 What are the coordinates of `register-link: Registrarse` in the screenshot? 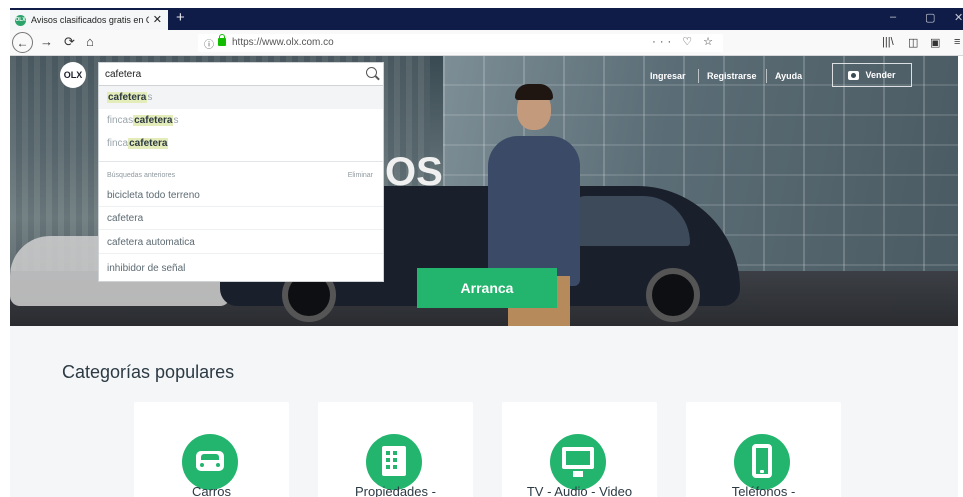 It's located at (732, 76).